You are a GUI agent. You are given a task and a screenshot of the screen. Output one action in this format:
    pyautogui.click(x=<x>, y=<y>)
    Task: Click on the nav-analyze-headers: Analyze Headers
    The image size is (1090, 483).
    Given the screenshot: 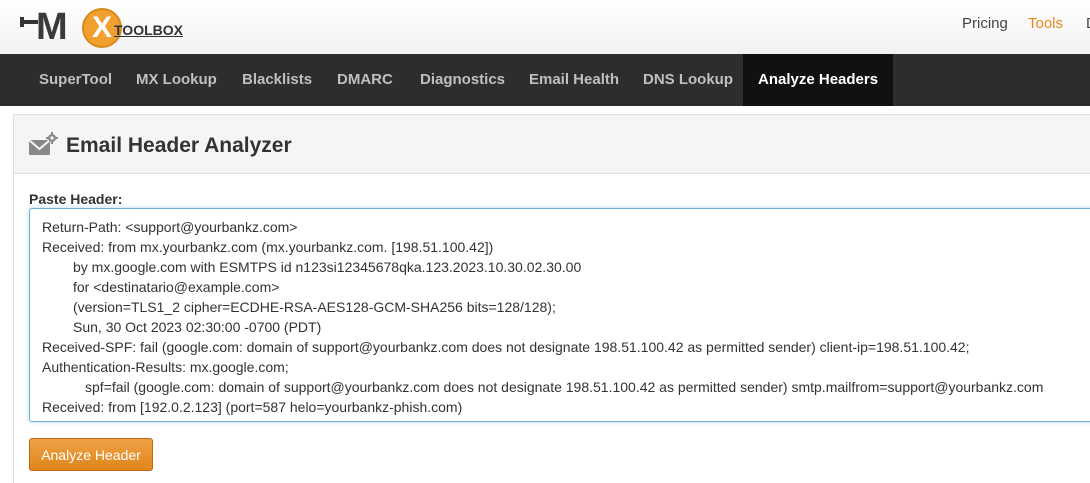 What is the action you would take?
    pyautogui.click(x=818, y=80)
    